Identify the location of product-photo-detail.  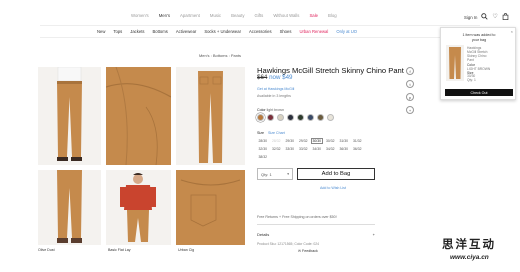
(138, 116).